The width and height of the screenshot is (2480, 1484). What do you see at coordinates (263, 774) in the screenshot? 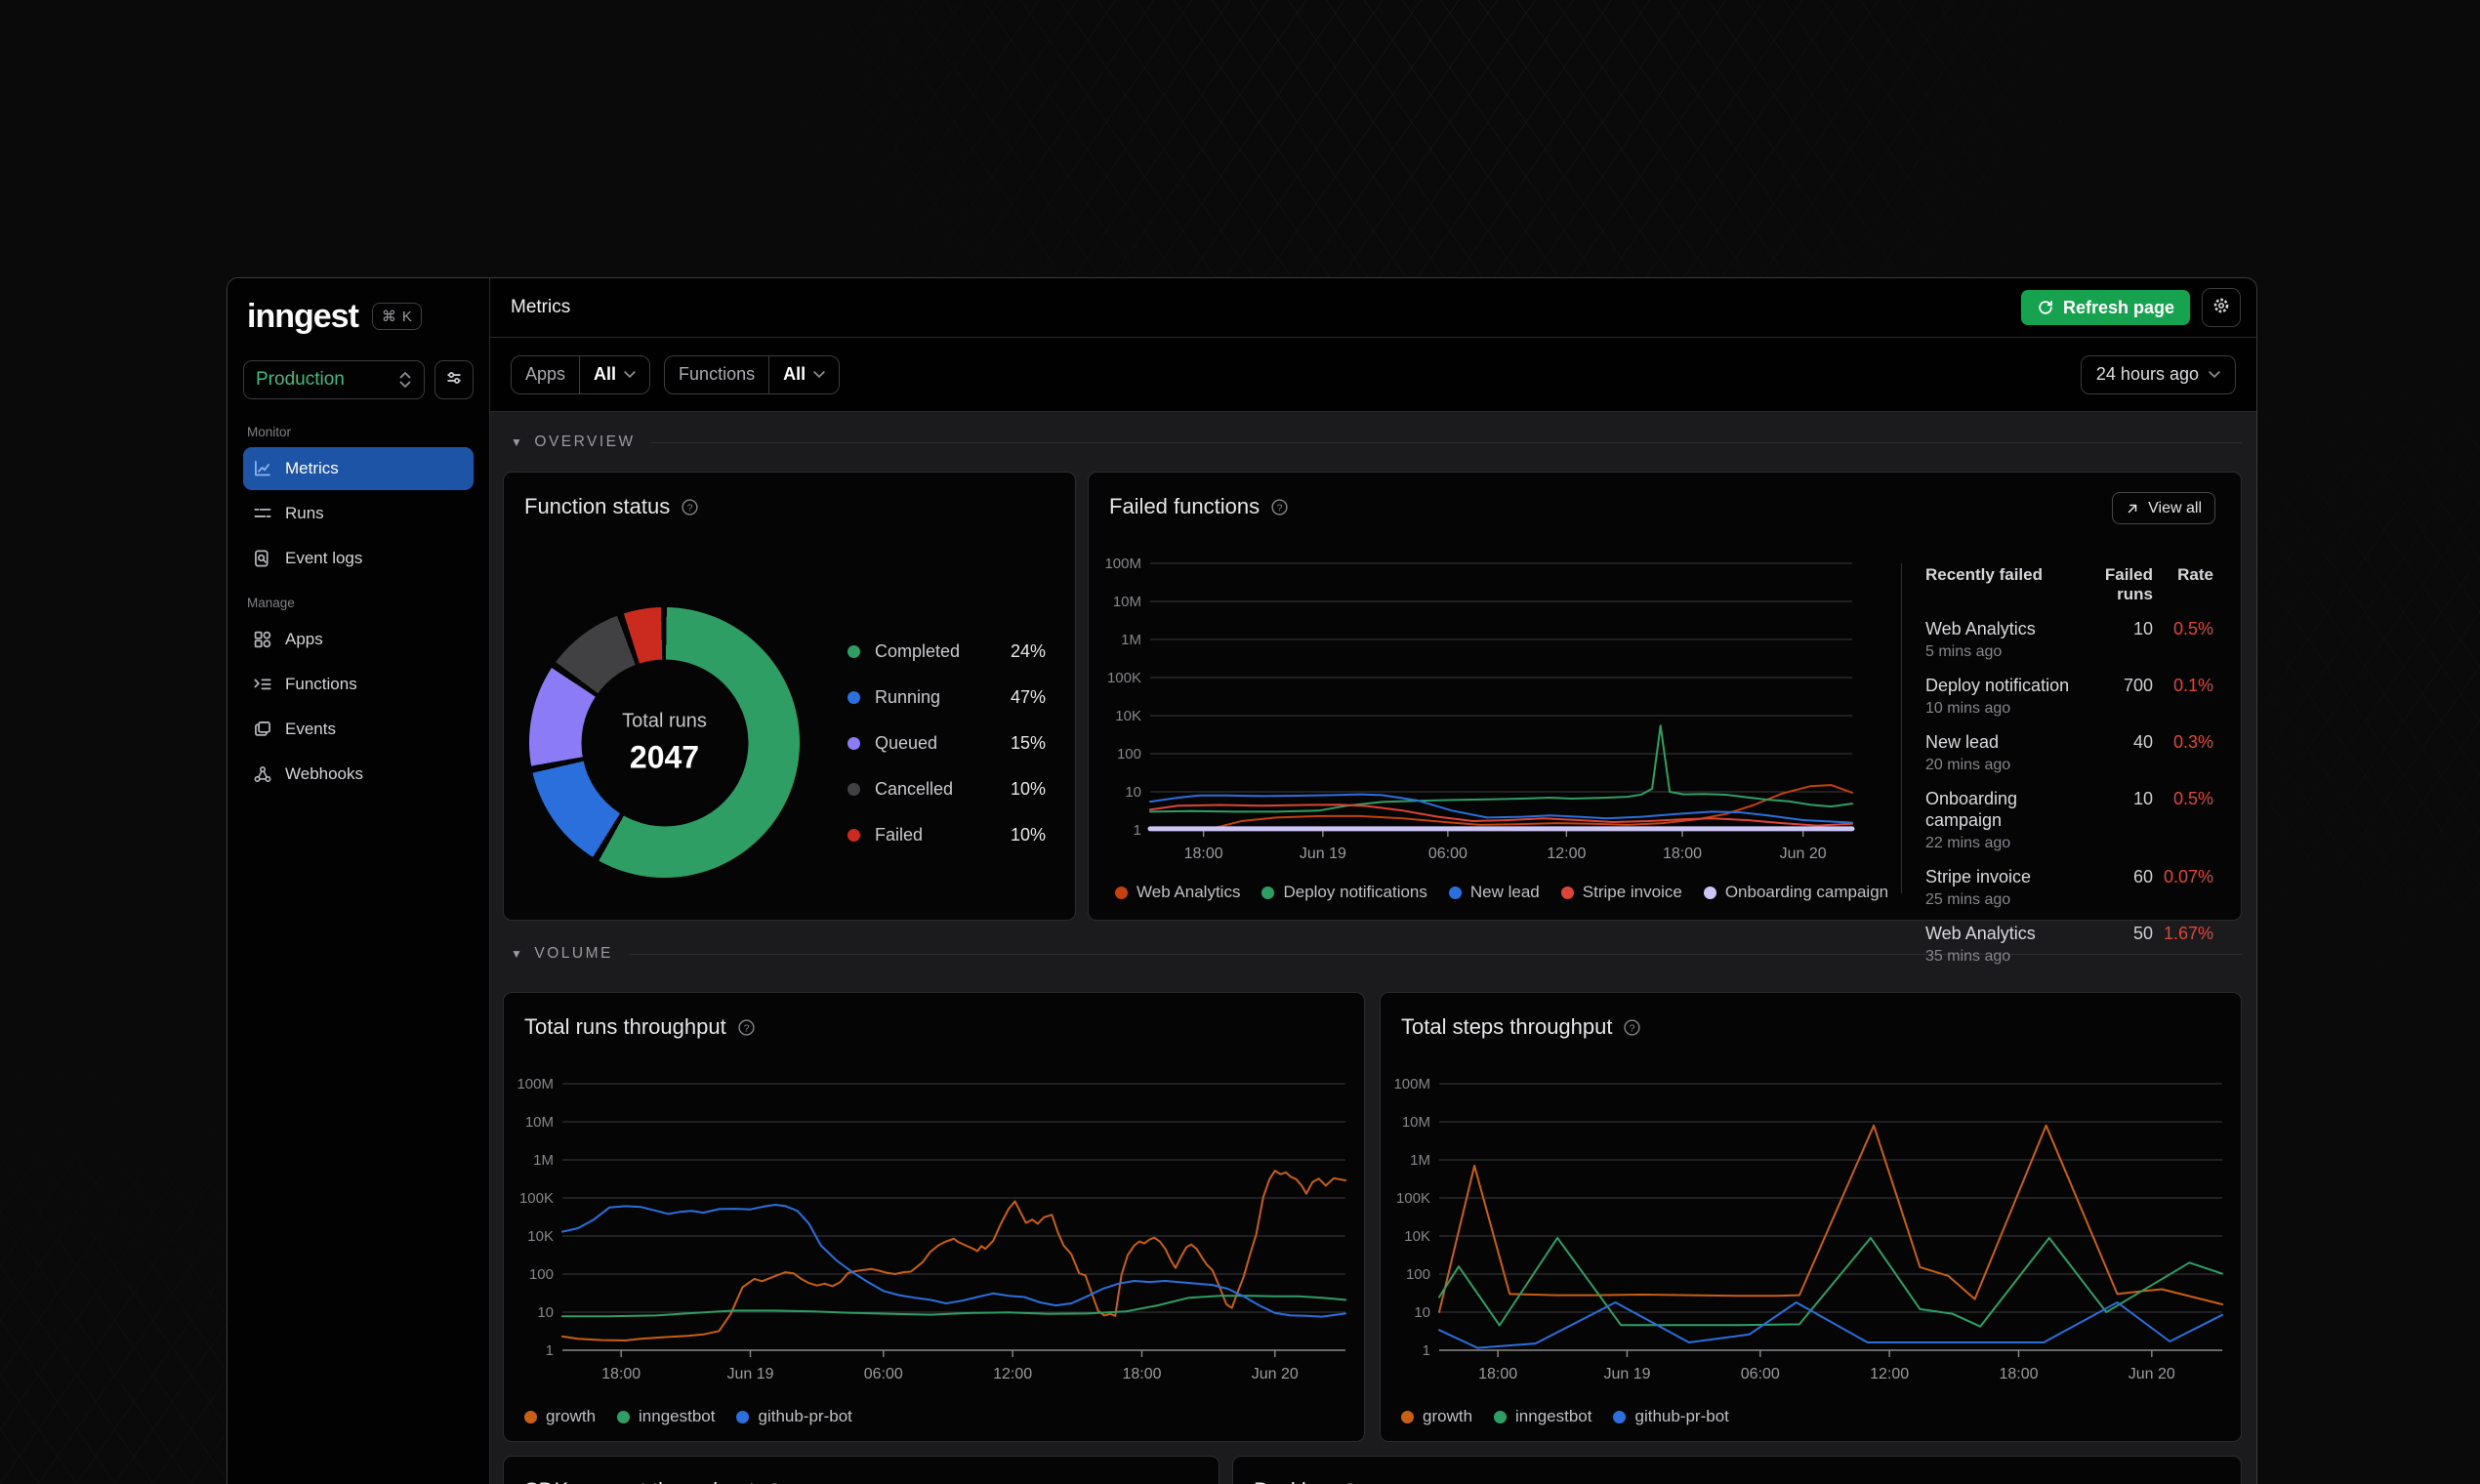
I see `webhooks-icon` at bounding box center [263, 774].